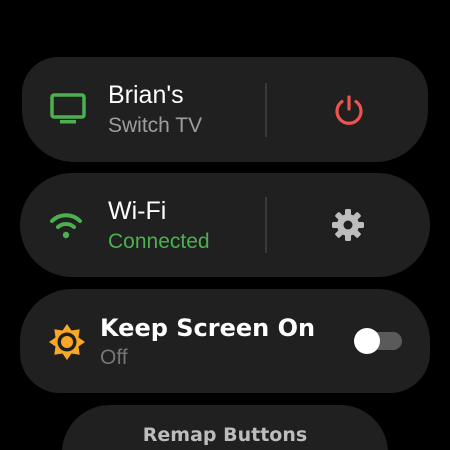 The width and height of the screenshot is (450, 450). Describe the element at coordinates (266, 110) in the screenshot. I see `tv-chip-divider` at that location.